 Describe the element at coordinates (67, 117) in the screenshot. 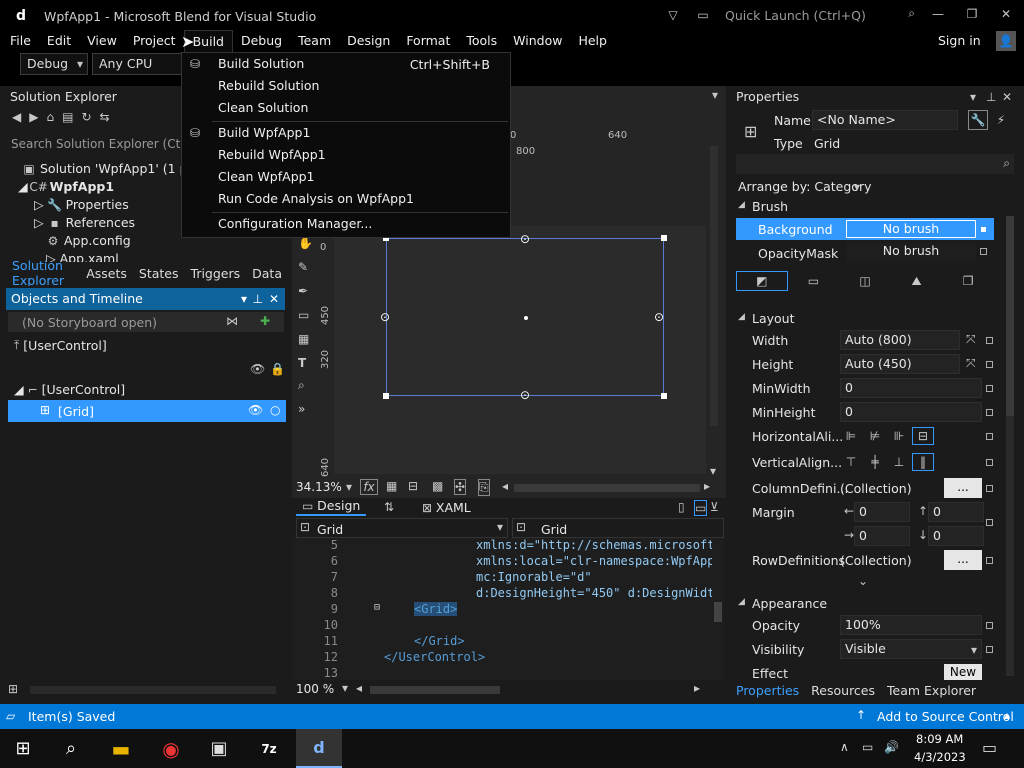

I see `switch-views-icon: ▤` at that location.